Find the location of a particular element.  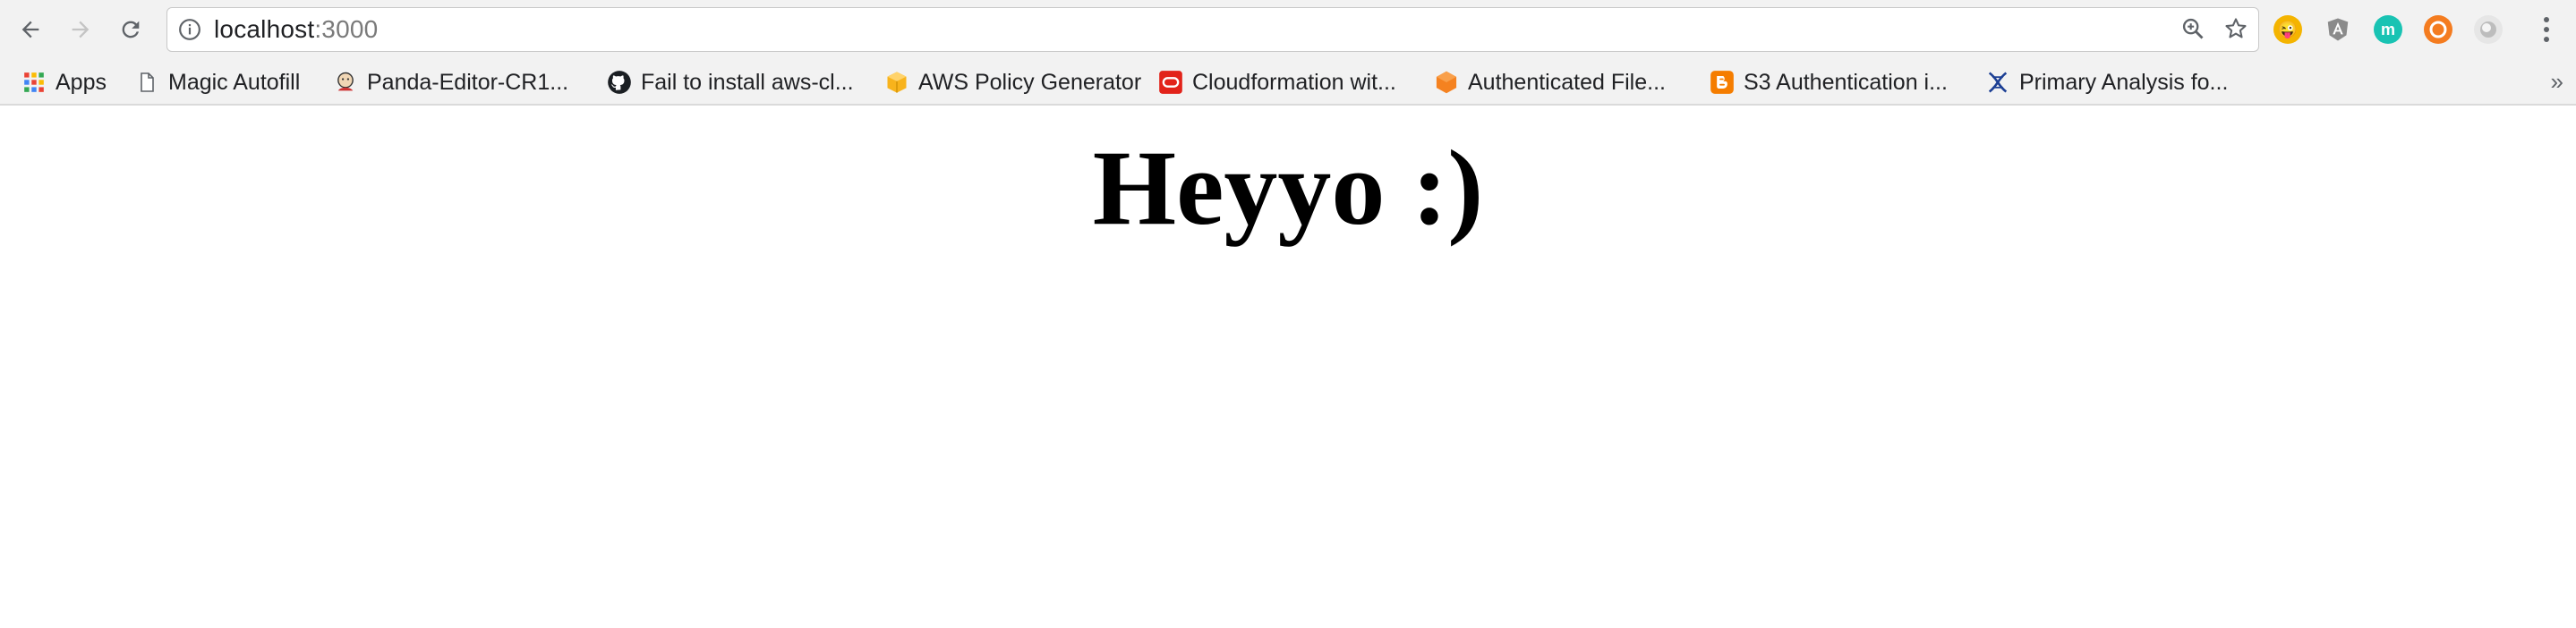

circle-extension-icon is located at coordinates (2488, 30).